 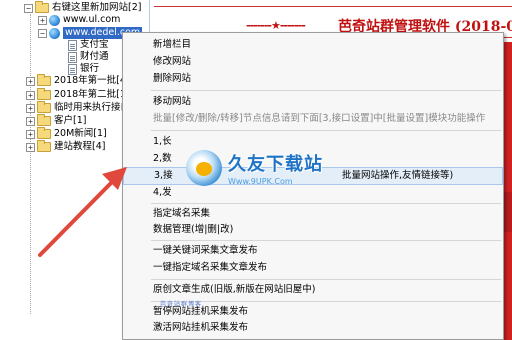 What do you see at coordinates (313, 328) in the screenshot?
I see `menu-item-activate-hosting: 激活网站挂机采集发布` at bounding box center [313, 328].